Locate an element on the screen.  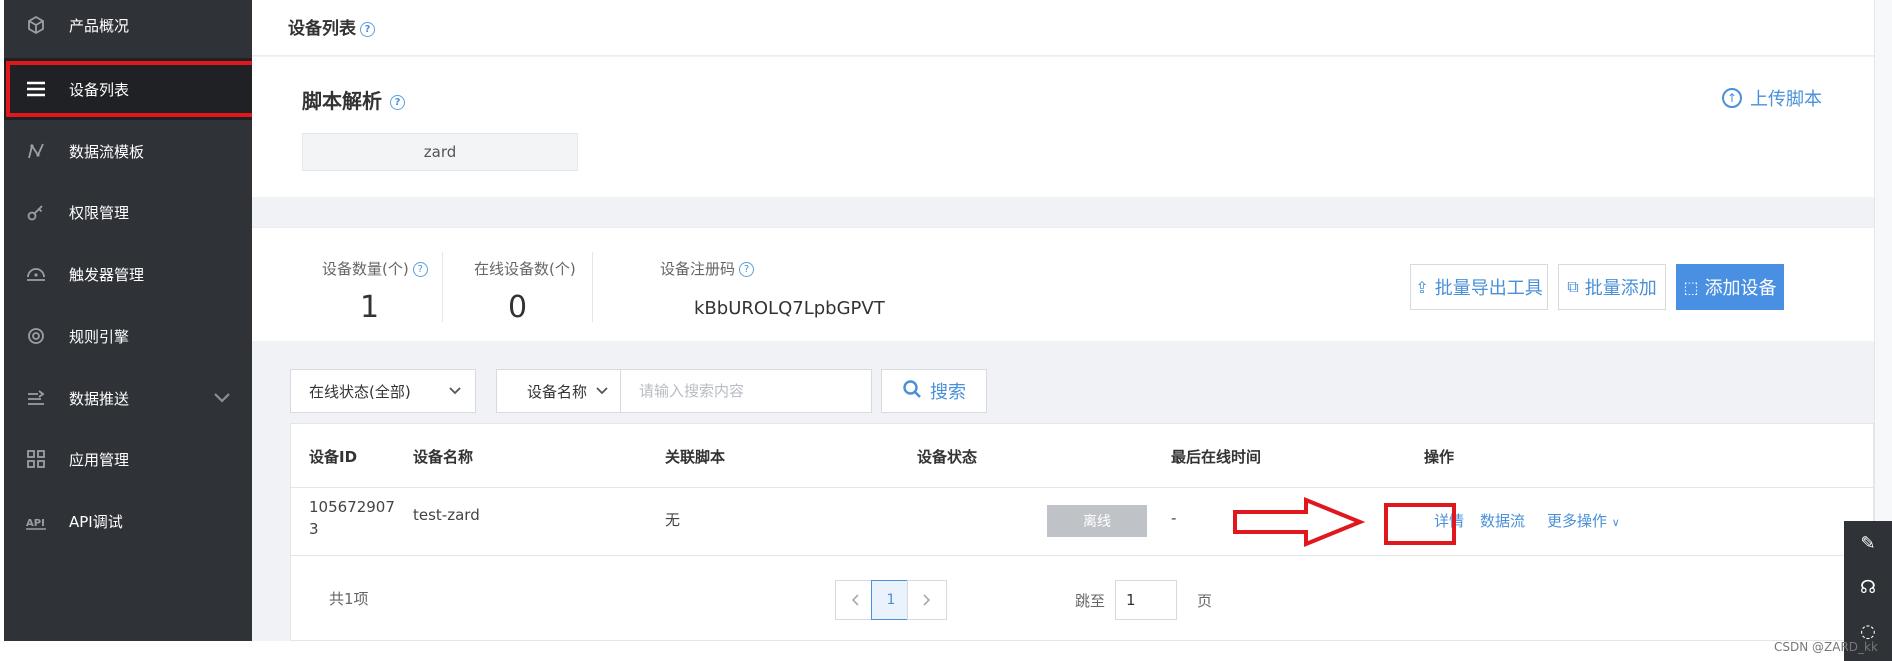
search-field-value: 设备名称 is located at coordinates (557, 391).